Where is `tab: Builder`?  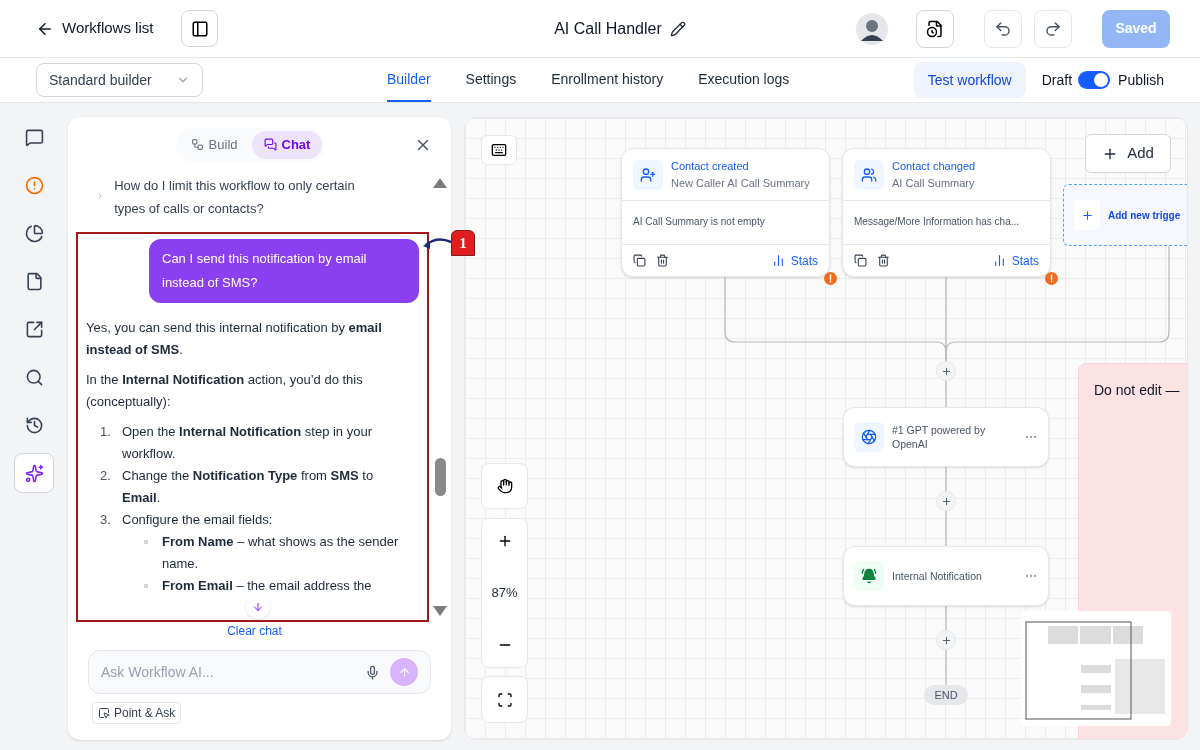 tab: Builder is located at coordinates (409, 80).